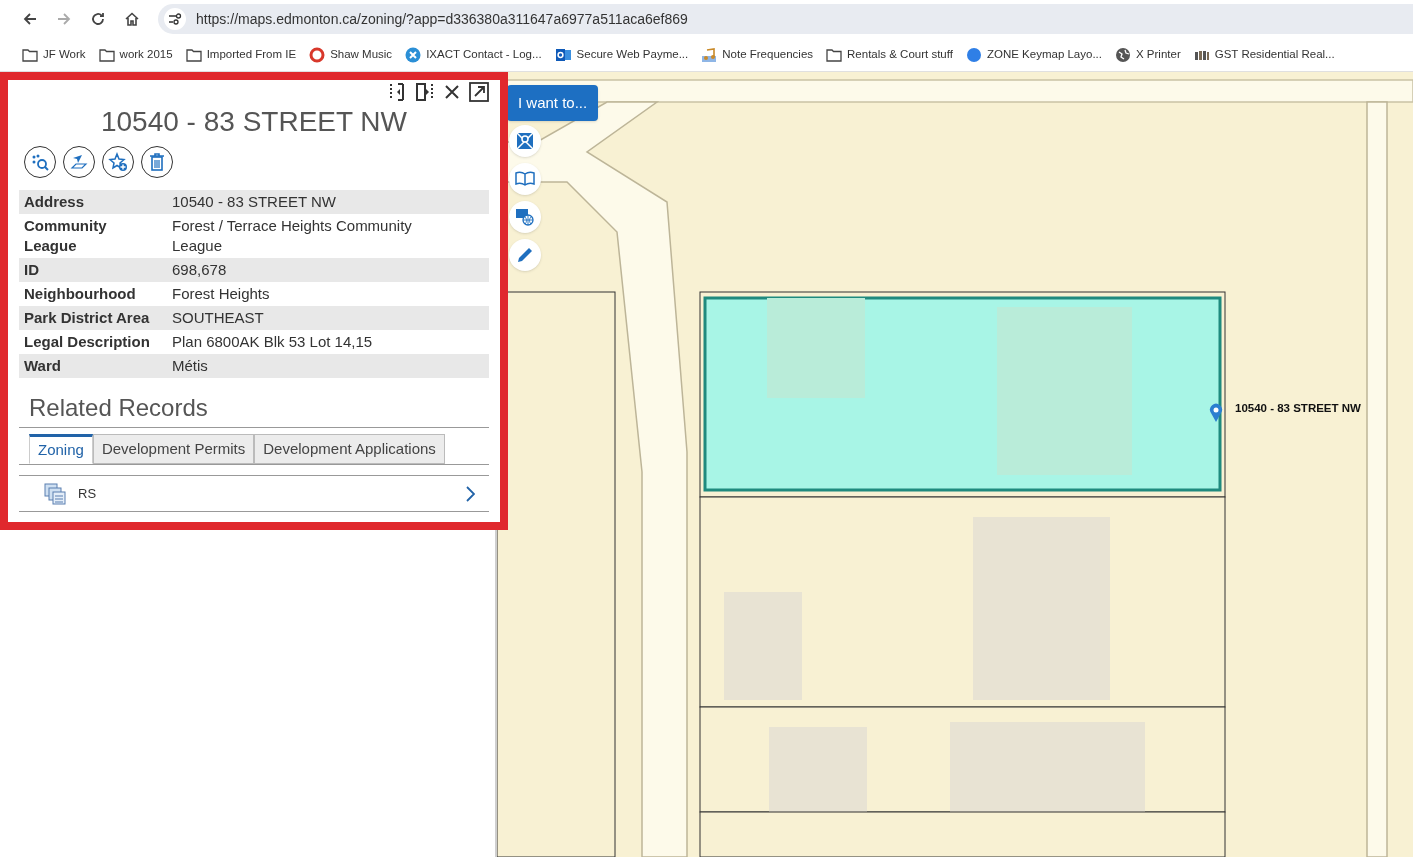 Image resolution: width=1413 pixels, height=857 pixels. Describe the element at coordinates (1201, 54) in the screenshot. I see `bars-icon` at that location.